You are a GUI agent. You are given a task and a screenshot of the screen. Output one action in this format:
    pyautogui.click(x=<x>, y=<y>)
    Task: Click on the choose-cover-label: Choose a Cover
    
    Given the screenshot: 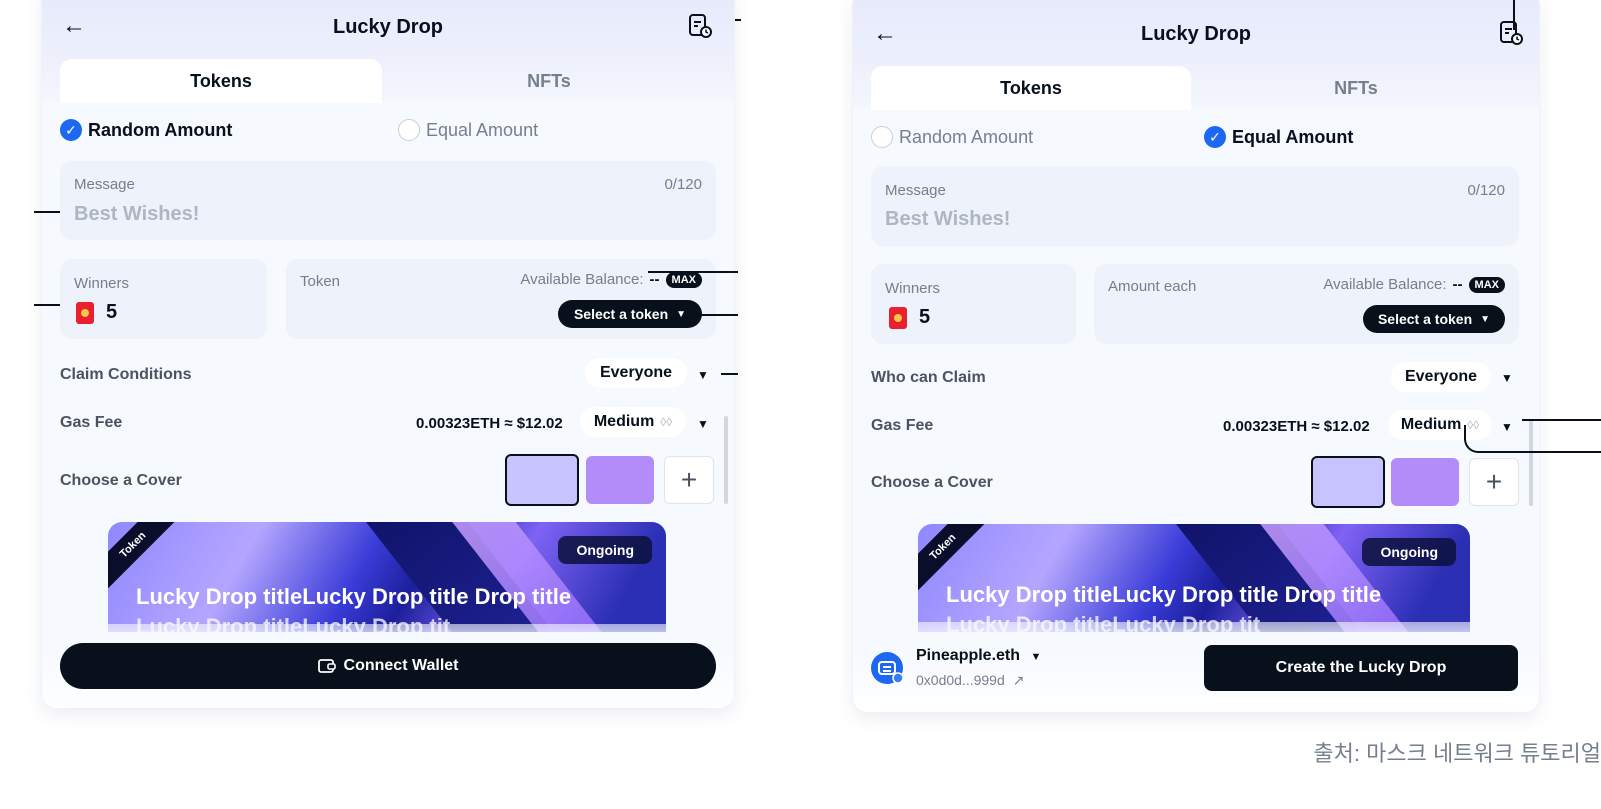 What is the action you would take?
    pyautogui.click(x=121, y=480)
    